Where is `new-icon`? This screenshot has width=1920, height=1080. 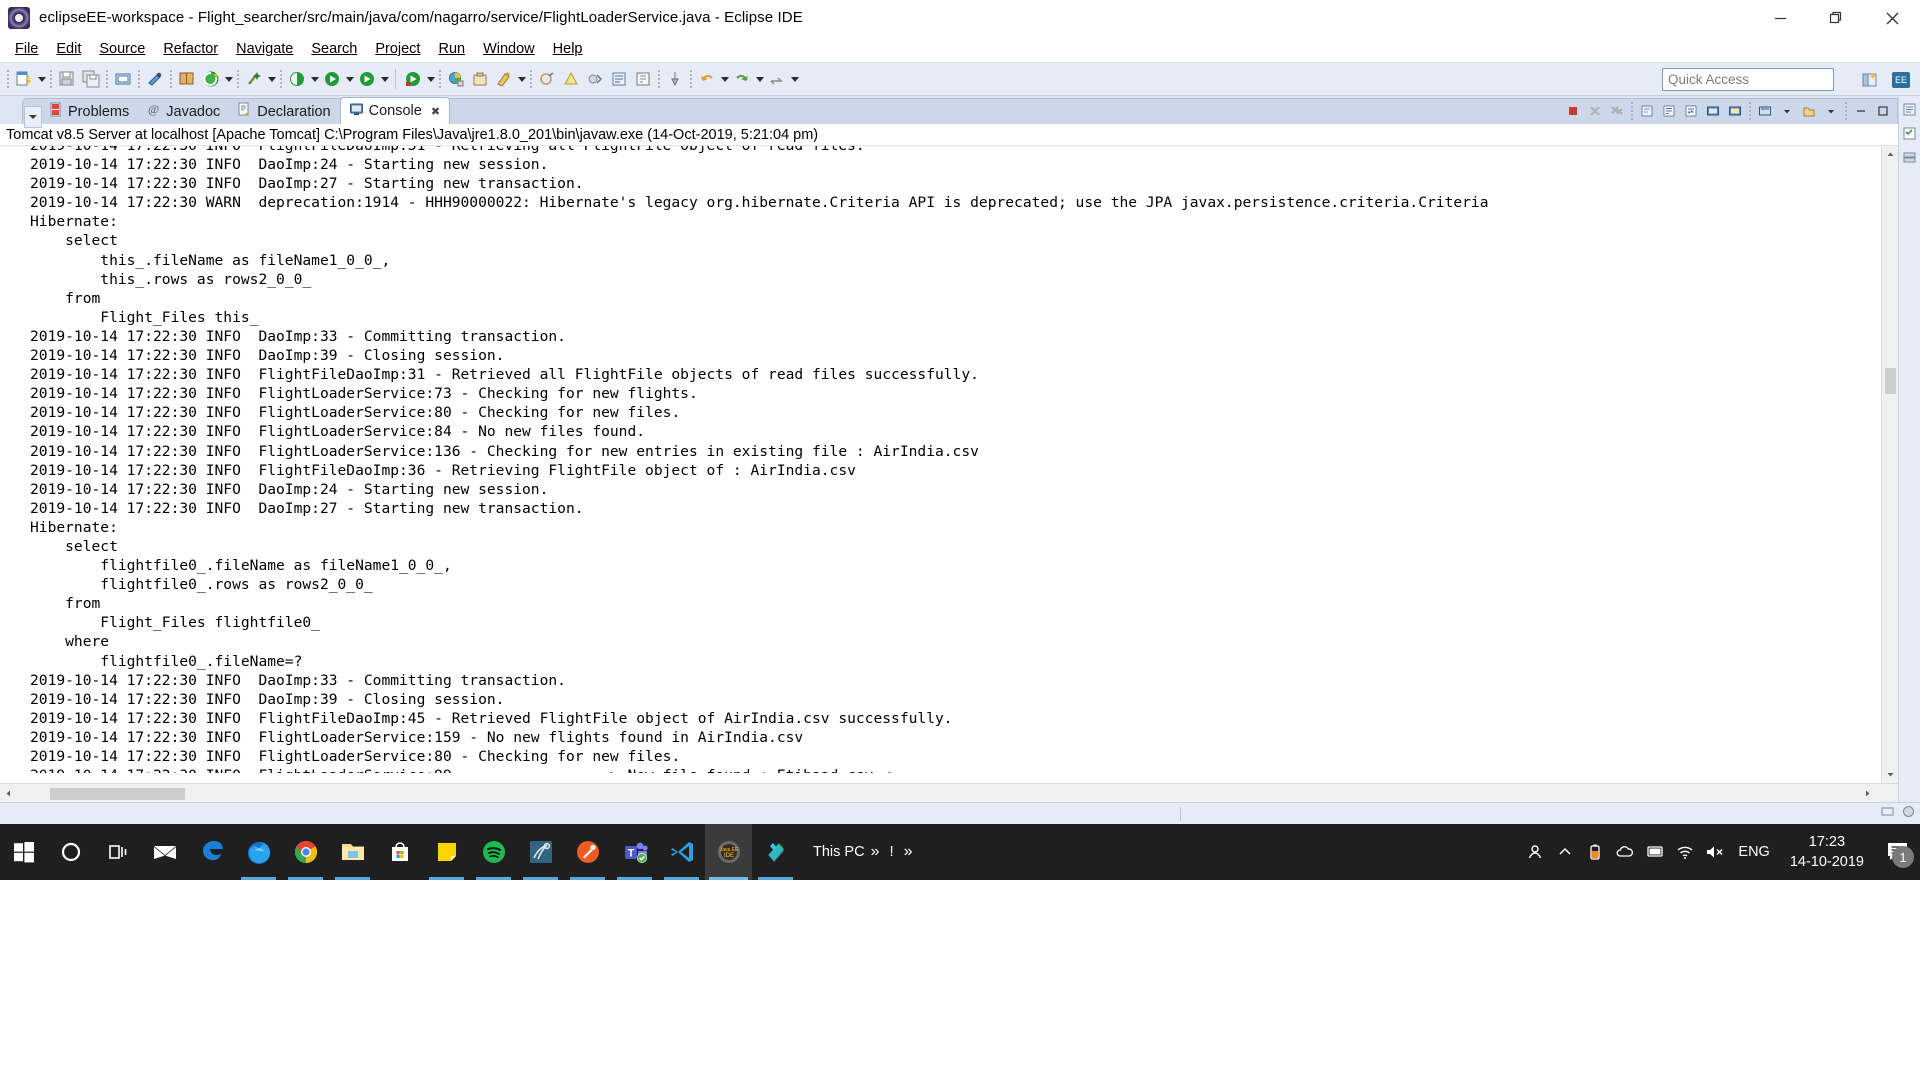
new-icon is located at coordinates (24, 79).